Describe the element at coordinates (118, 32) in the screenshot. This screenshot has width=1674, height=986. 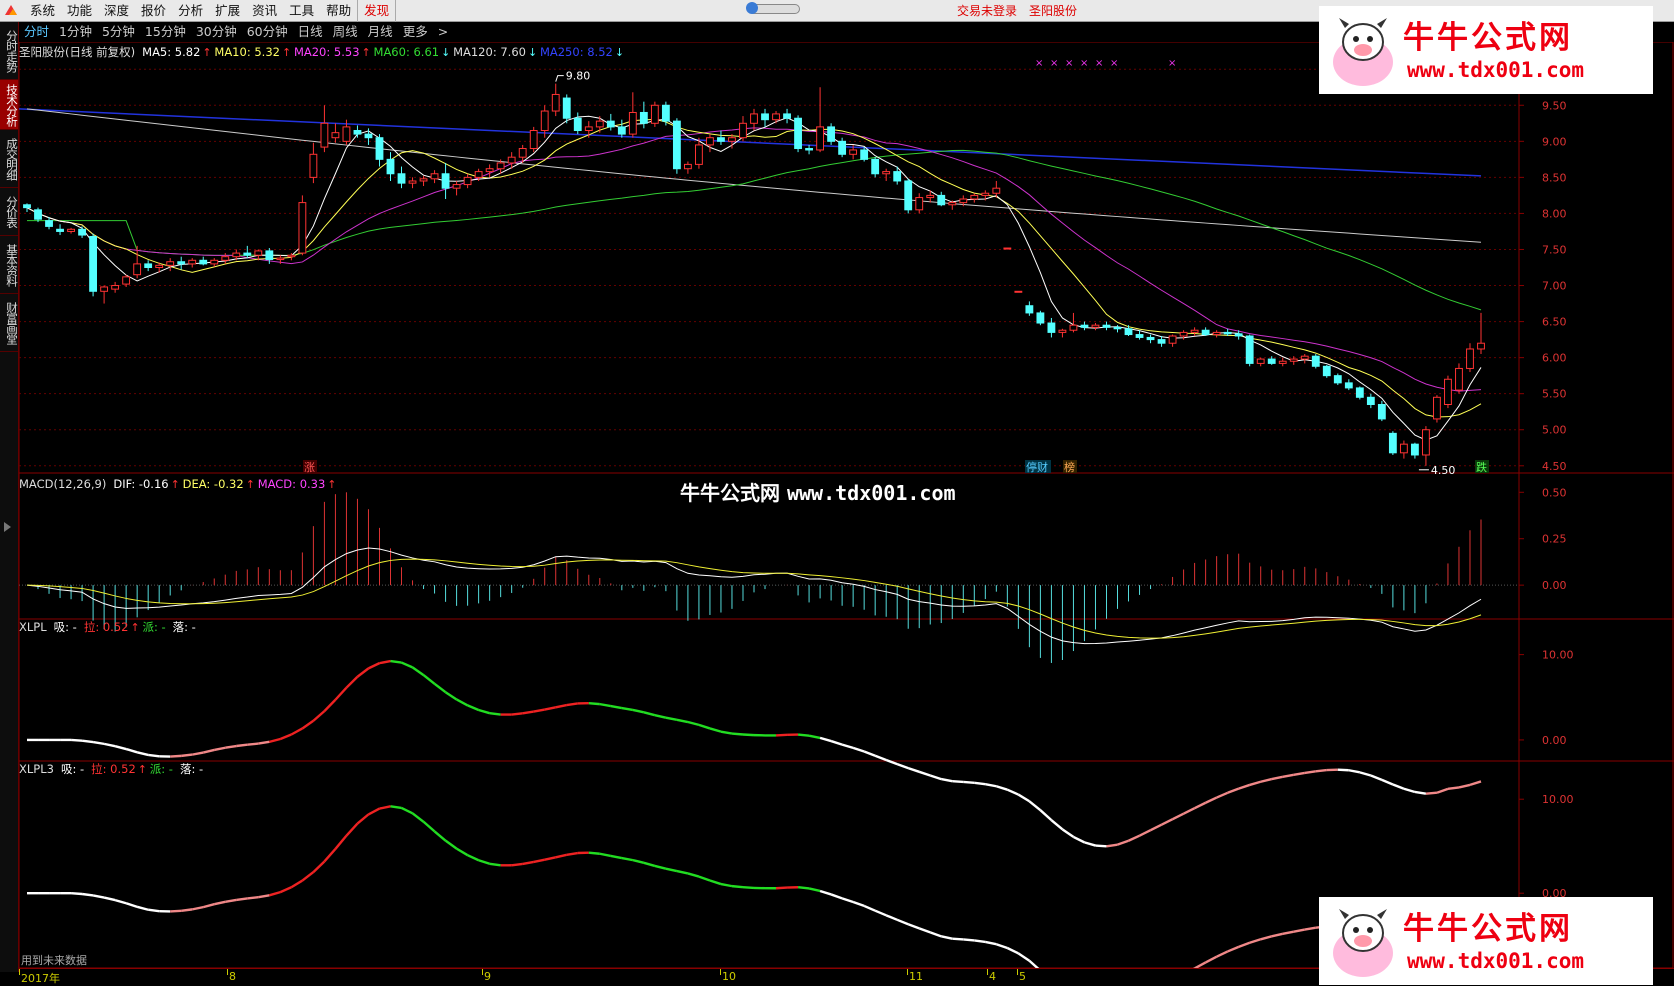
I see `period-tab: 5分钟` at that location.